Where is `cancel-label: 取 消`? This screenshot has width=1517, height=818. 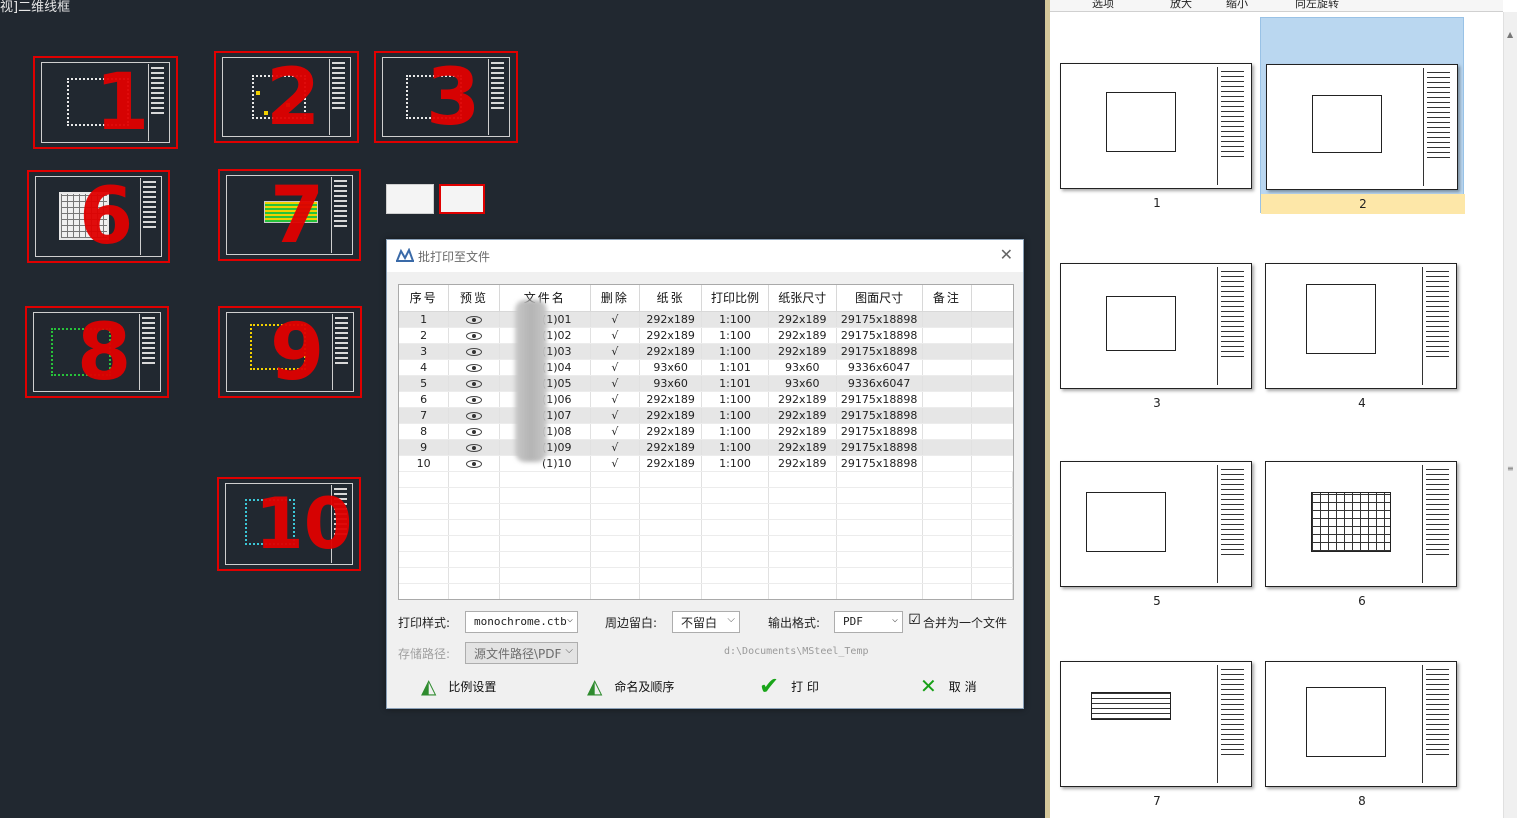 cancel-label: 取 消 is located at coordinates (962, 686).